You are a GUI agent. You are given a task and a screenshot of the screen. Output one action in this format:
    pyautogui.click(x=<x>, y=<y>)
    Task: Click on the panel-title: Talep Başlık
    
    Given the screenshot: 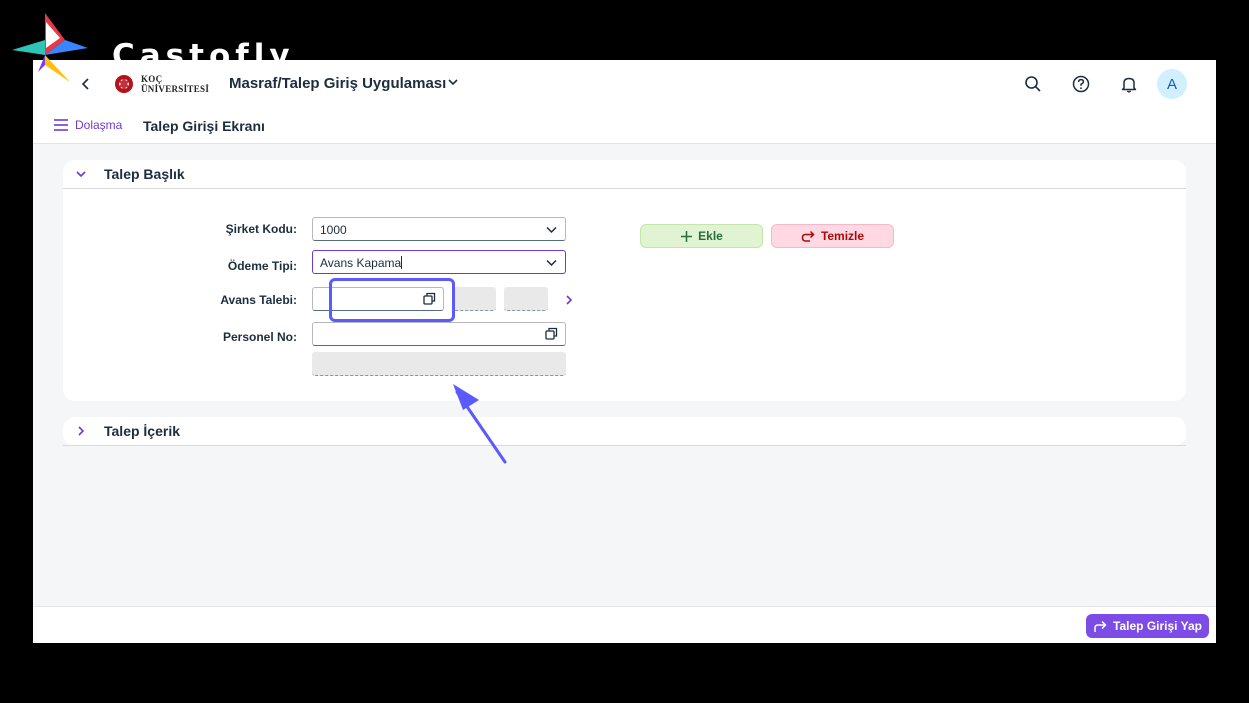 What is the action you would take?
    pyautogui.click(x=144, y=174)
    